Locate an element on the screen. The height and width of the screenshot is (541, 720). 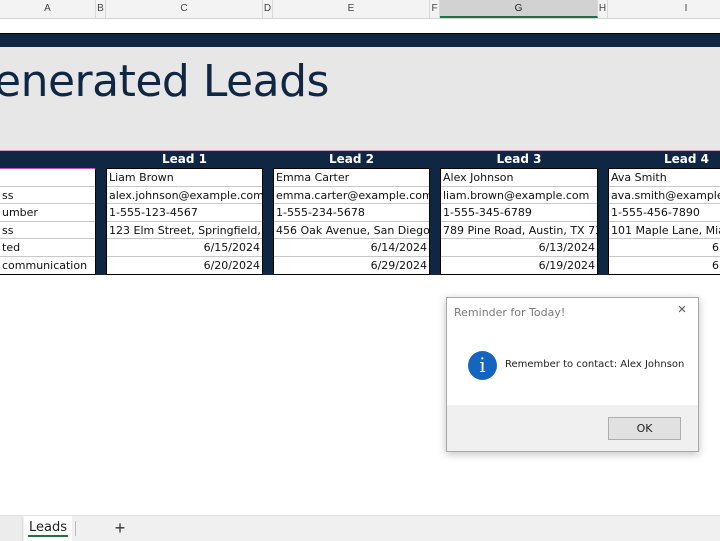
row-label-phone: umber is located at coordinates (47, 213).